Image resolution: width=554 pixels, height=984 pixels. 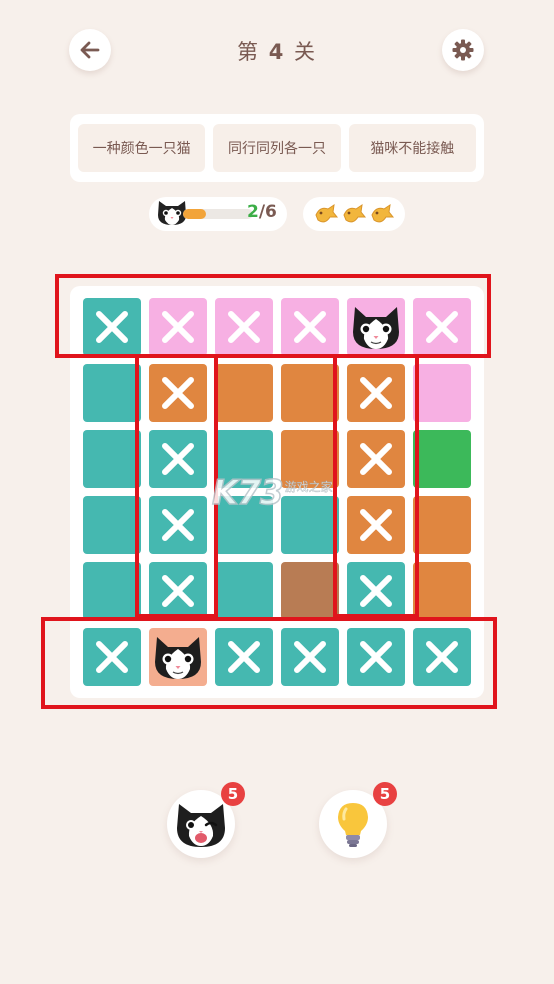 What do you see at coordinates (262, 212) in the screenshot?
I see `progress-count: 2/6` at bounding box center [262, 212].